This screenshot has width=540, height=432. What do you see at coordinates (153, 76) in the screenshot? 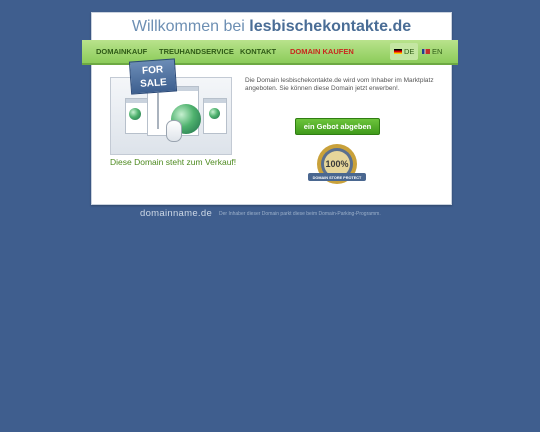
I see `for-sale-sign: FOR SALE` at bounding box center [153, 76].